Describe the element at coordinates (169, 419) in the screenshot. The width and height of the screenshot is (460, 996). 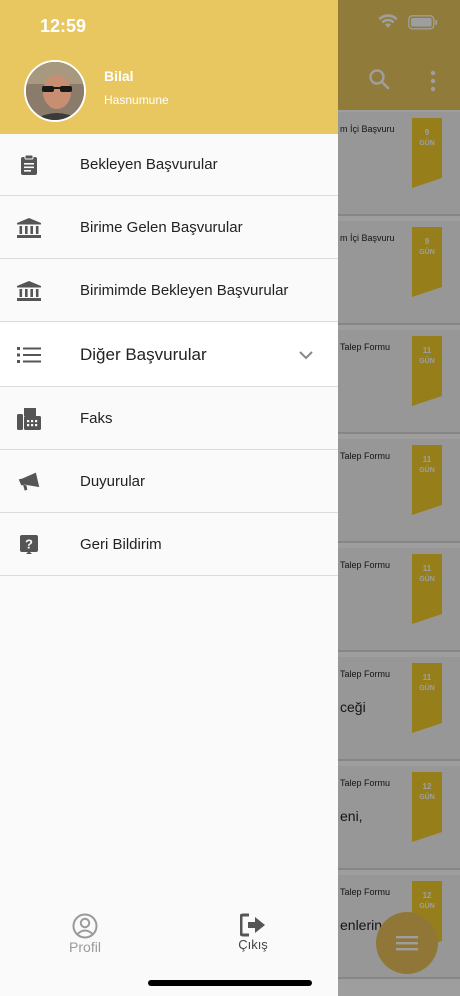
I see `menu-item-faks: Faks` at that location.